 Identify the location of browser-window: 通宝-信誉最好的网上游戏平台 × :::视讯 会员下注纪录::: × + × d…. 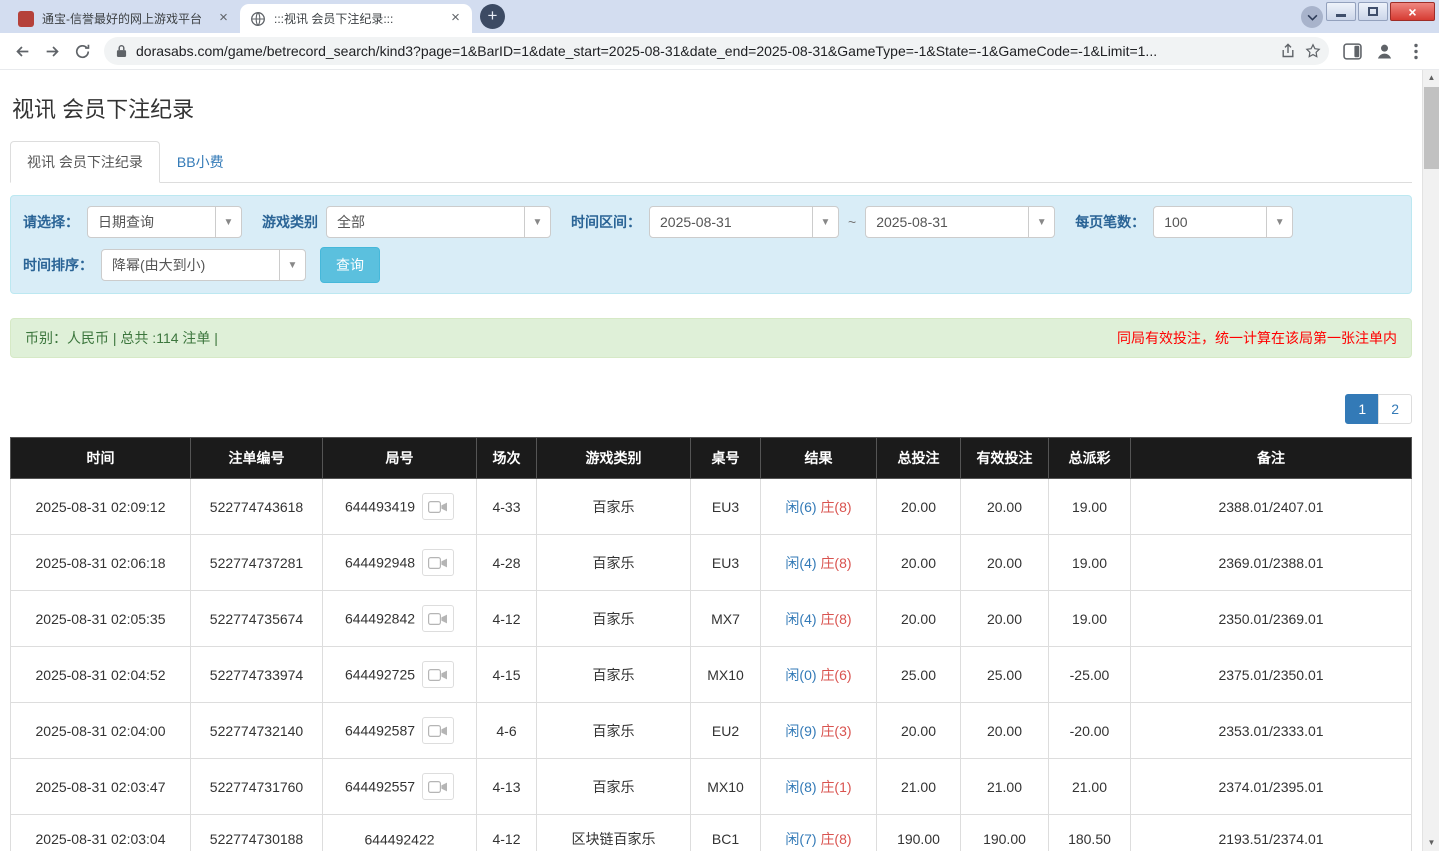
(719, 35).